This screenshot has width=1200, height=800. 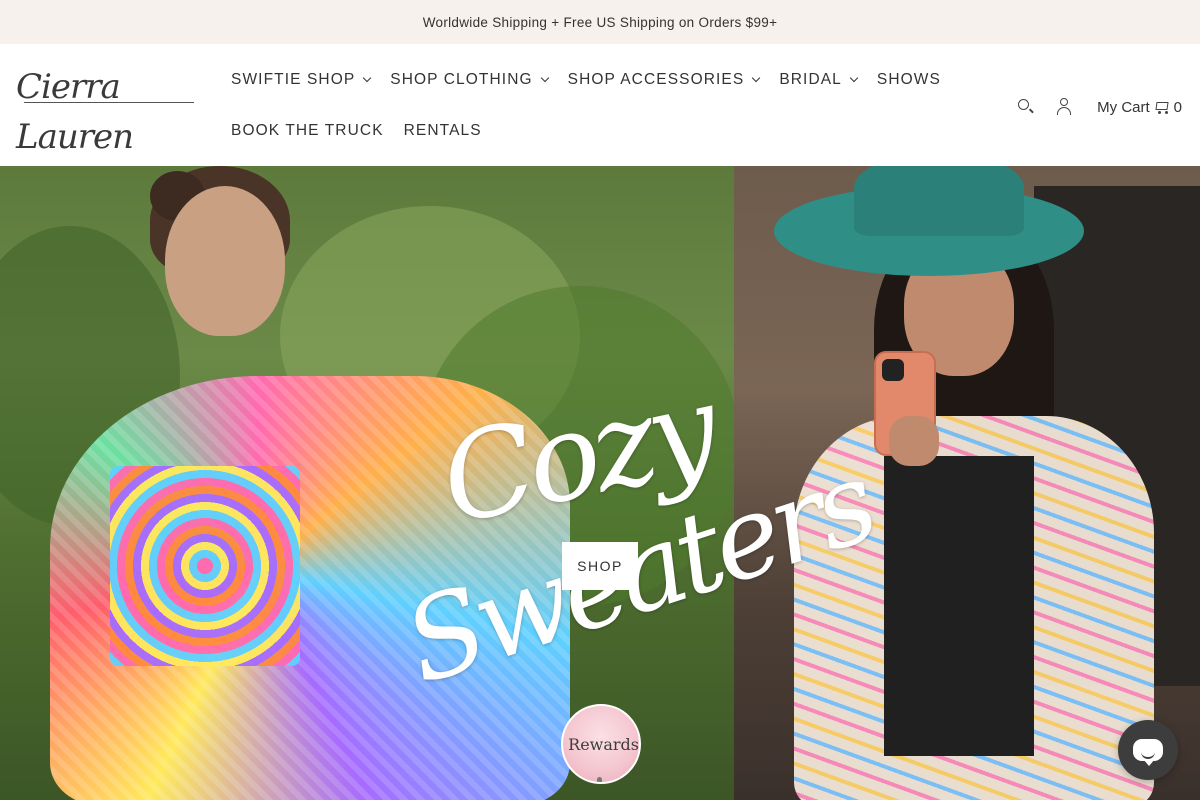 I want to click on chat-icon, so click(x=1148, y=752).